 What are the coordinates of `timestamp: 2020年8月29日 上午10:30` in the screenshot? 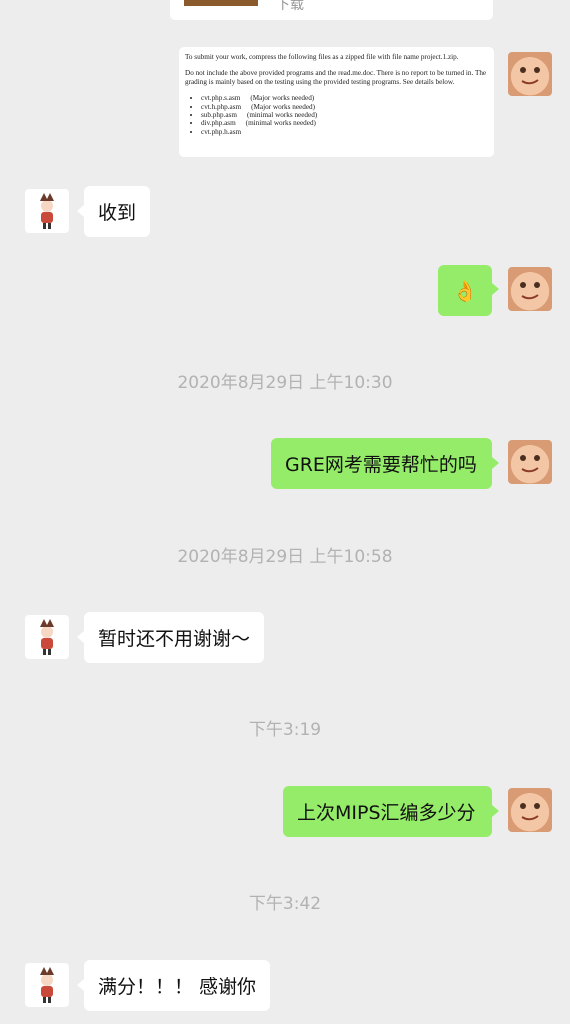 It's located at (285, 383).